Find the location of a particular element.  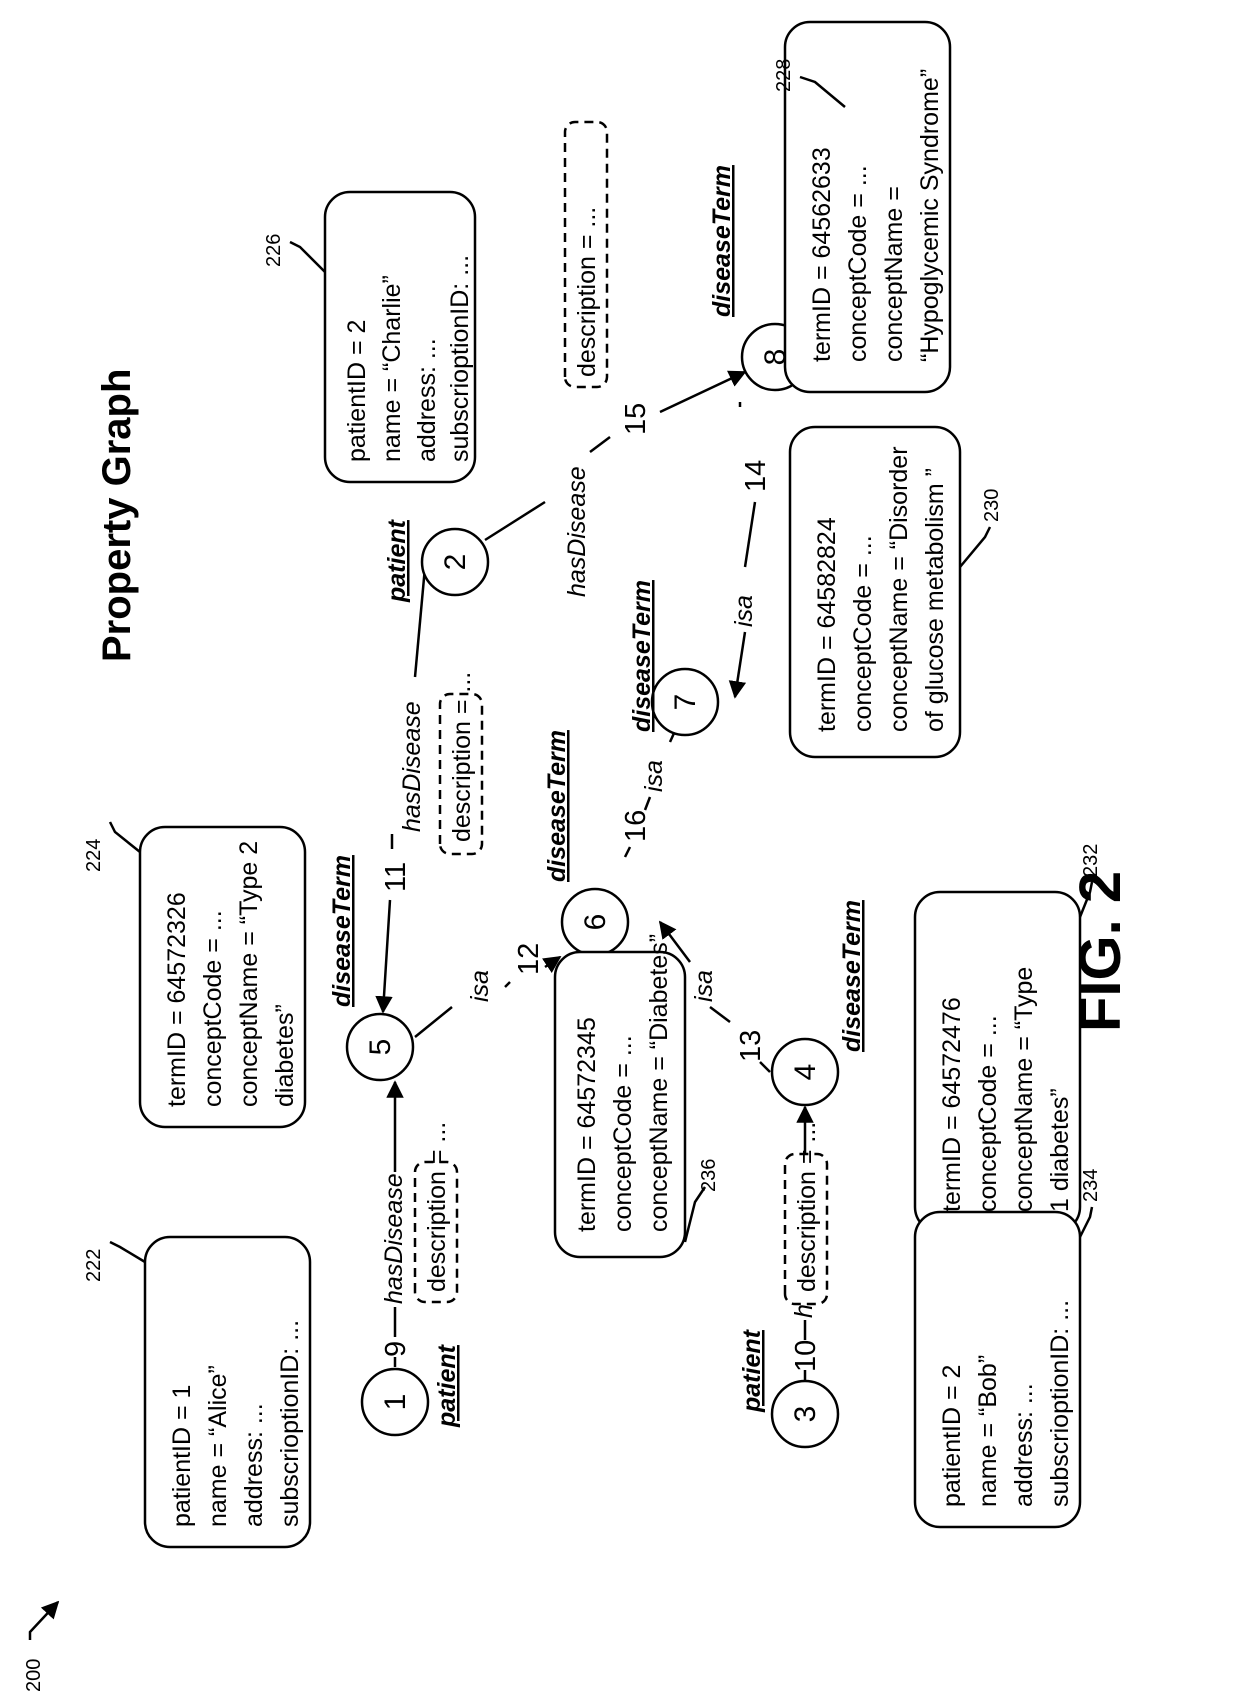

edge-14: 14 isa is located at coordinates (750, 550).